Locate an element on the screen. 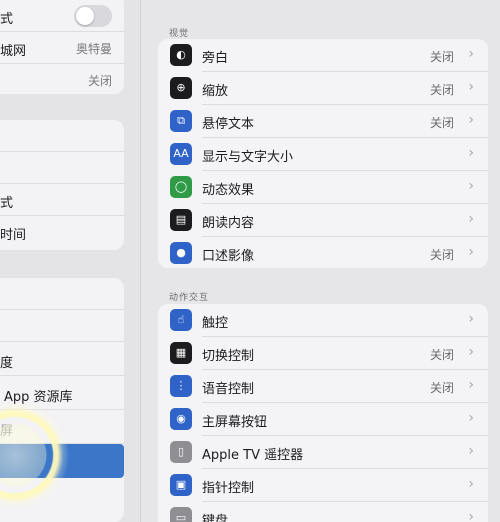  settings-row-switch-control: ▦ 切换控制 关闭 › is located at coordinates (323, 353).